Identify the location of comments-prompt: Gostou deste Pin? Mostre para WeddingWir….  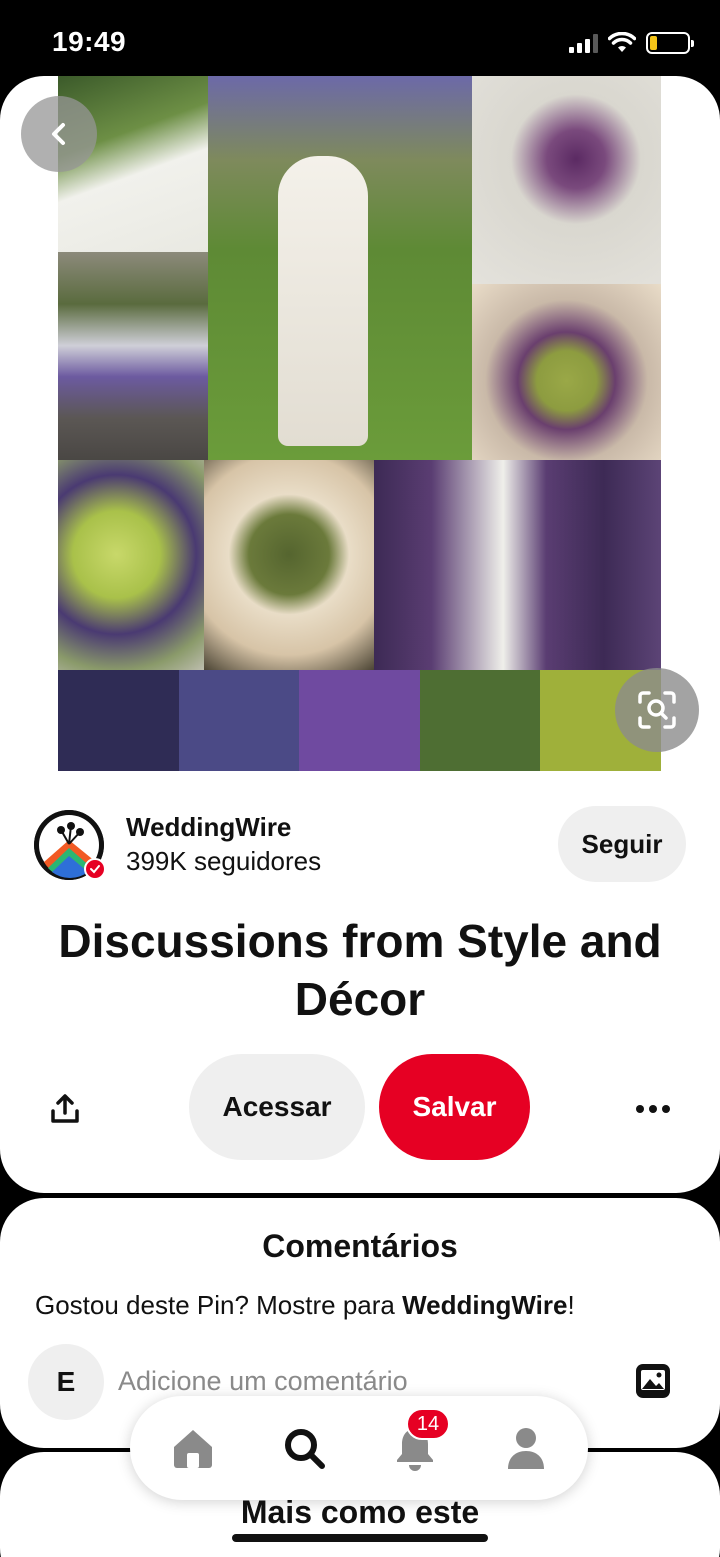
(305, 1305).